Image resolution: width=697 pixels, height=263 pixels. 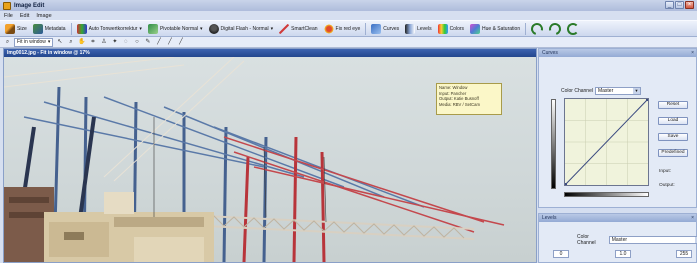 I want to click on pencil-tool-icon: ╱, so click(x=169, y=42).